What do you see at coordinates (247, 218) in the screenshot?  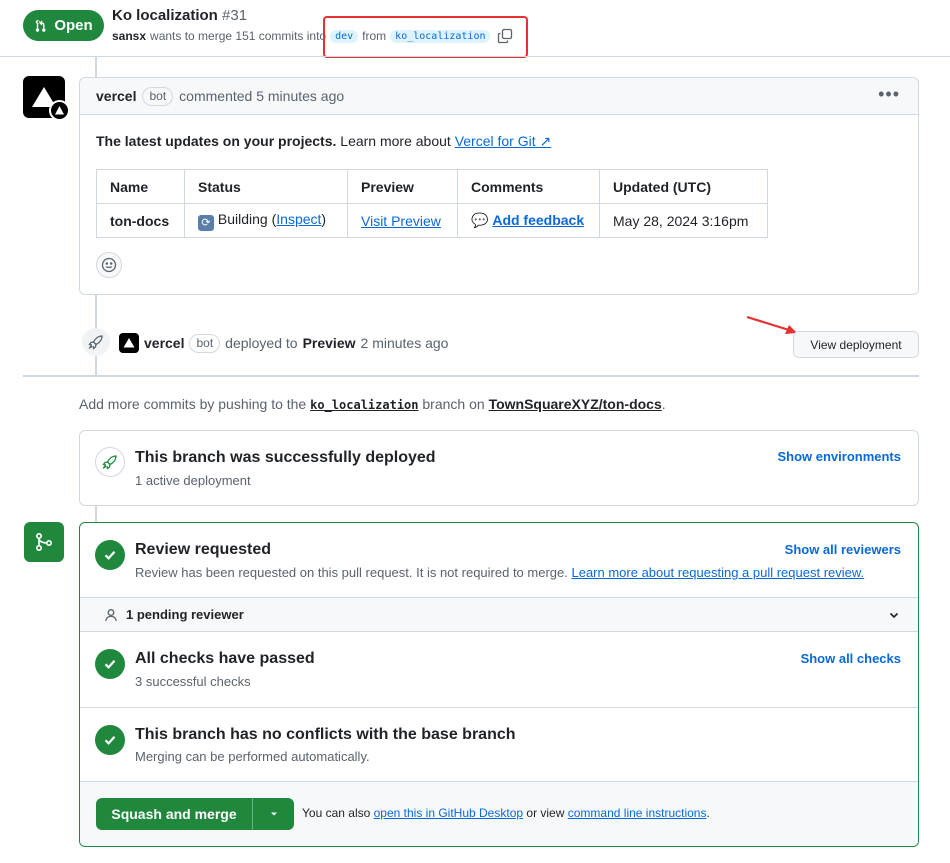 I see `status-text: Building (` at bounding box center [247, 218].